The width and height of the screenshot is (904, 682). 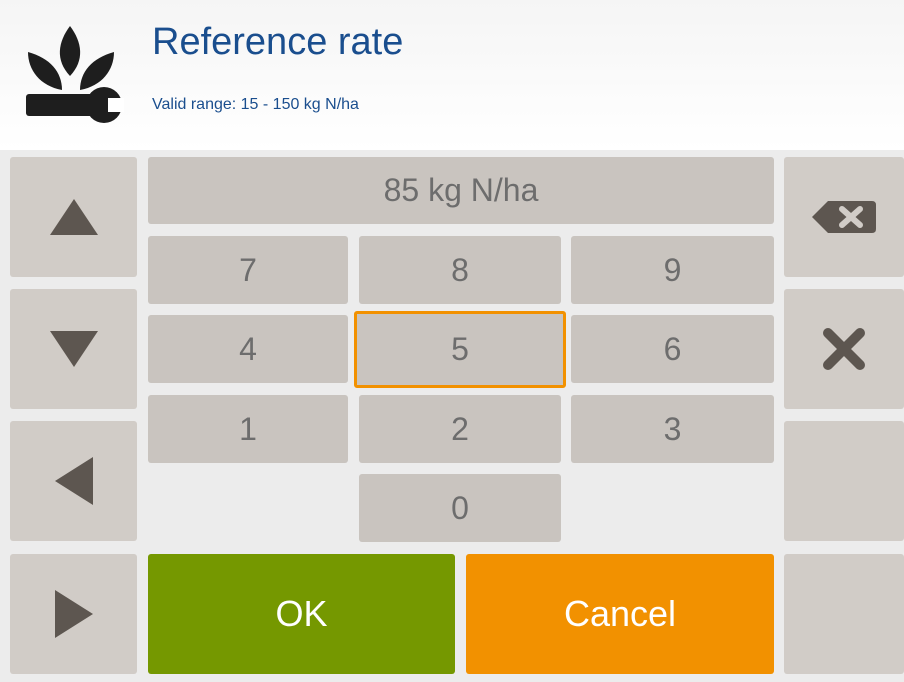 What do you see at coordinates (460, 429) in the screenshot?
I see `key-2: 2` at bounding box center [460, 429].